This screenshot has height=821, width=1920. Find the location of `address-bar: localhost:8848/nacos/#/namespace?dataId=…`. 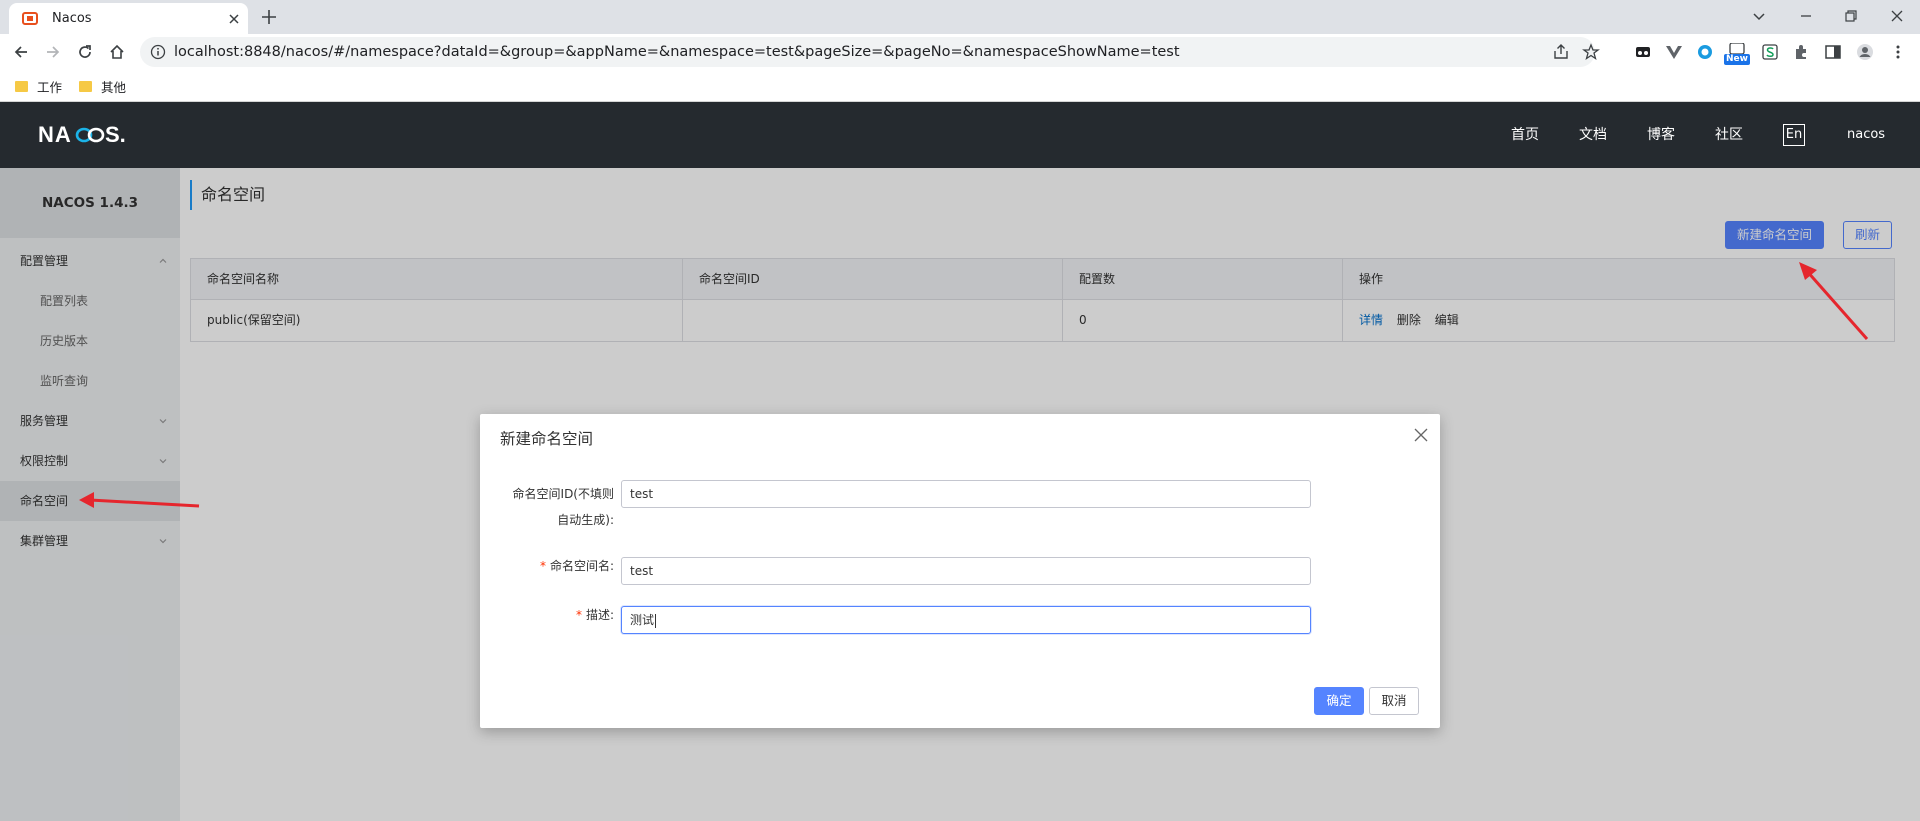

address-bar: localhost:8848/nacos/#/namespace?dataId=… is located at coordinates (870, 52).